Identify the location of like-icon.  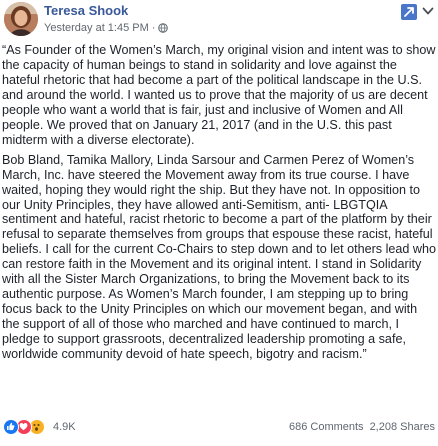
(11, 427).